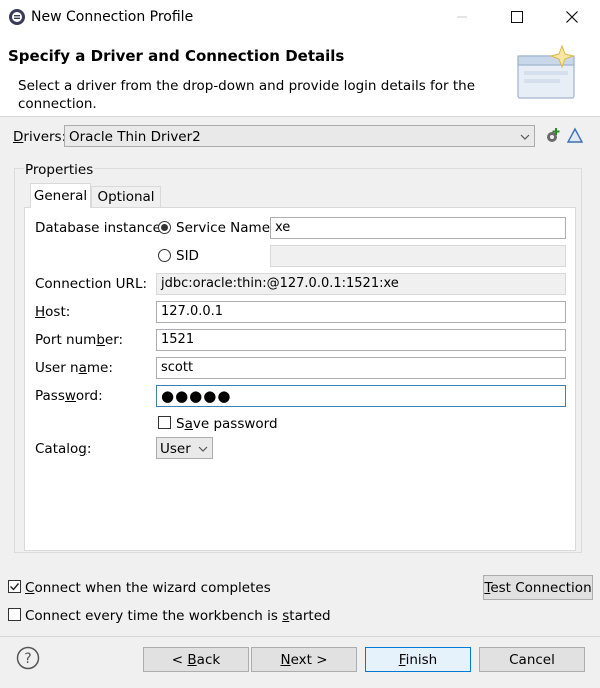  What do you see at coordinates (112, 17) in the screenshot?
I see `window-title: New Connection Profile` at bounding box center [112, 17].